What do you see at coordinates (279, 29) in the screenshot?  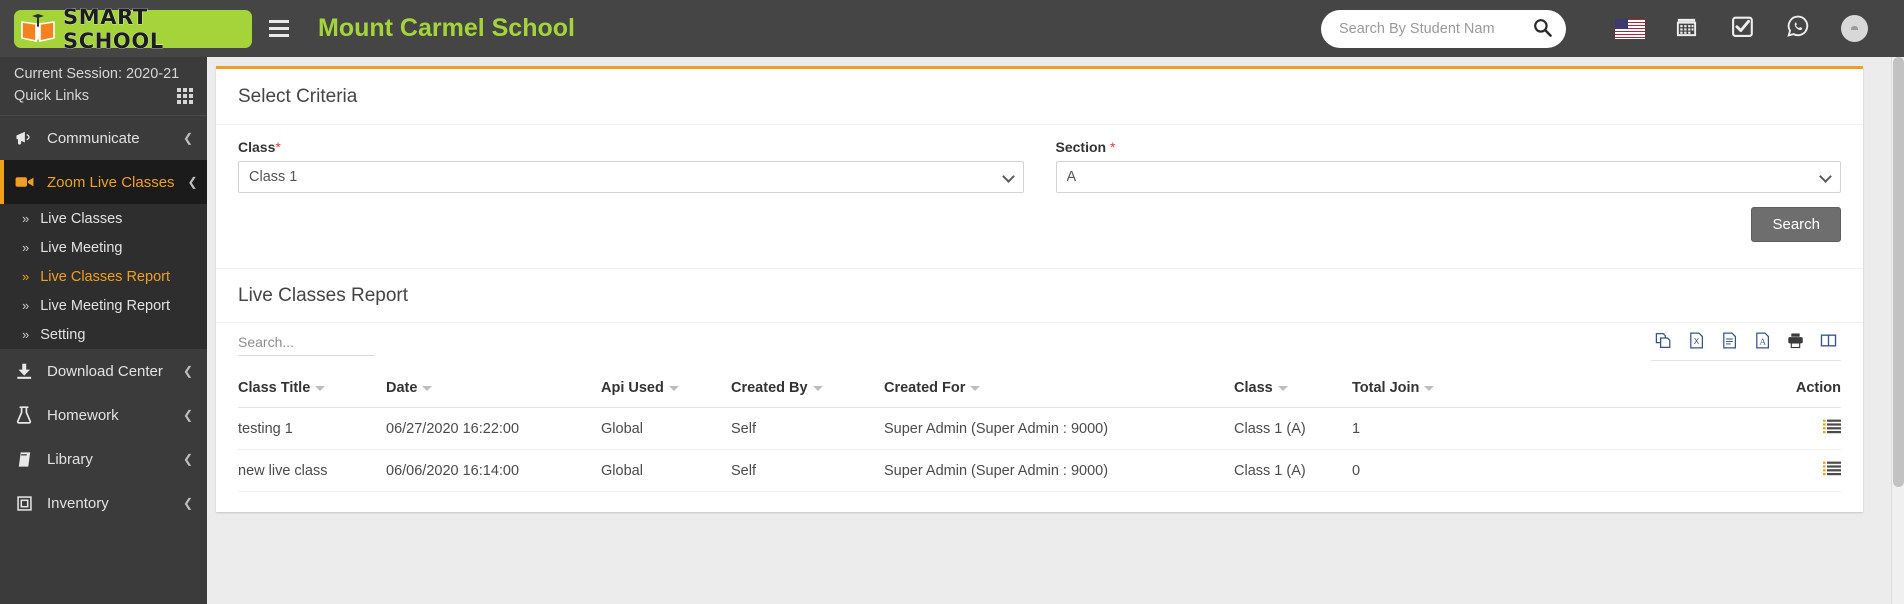 I see `sidebar-toggle-button` at bounding box center [279, 29].